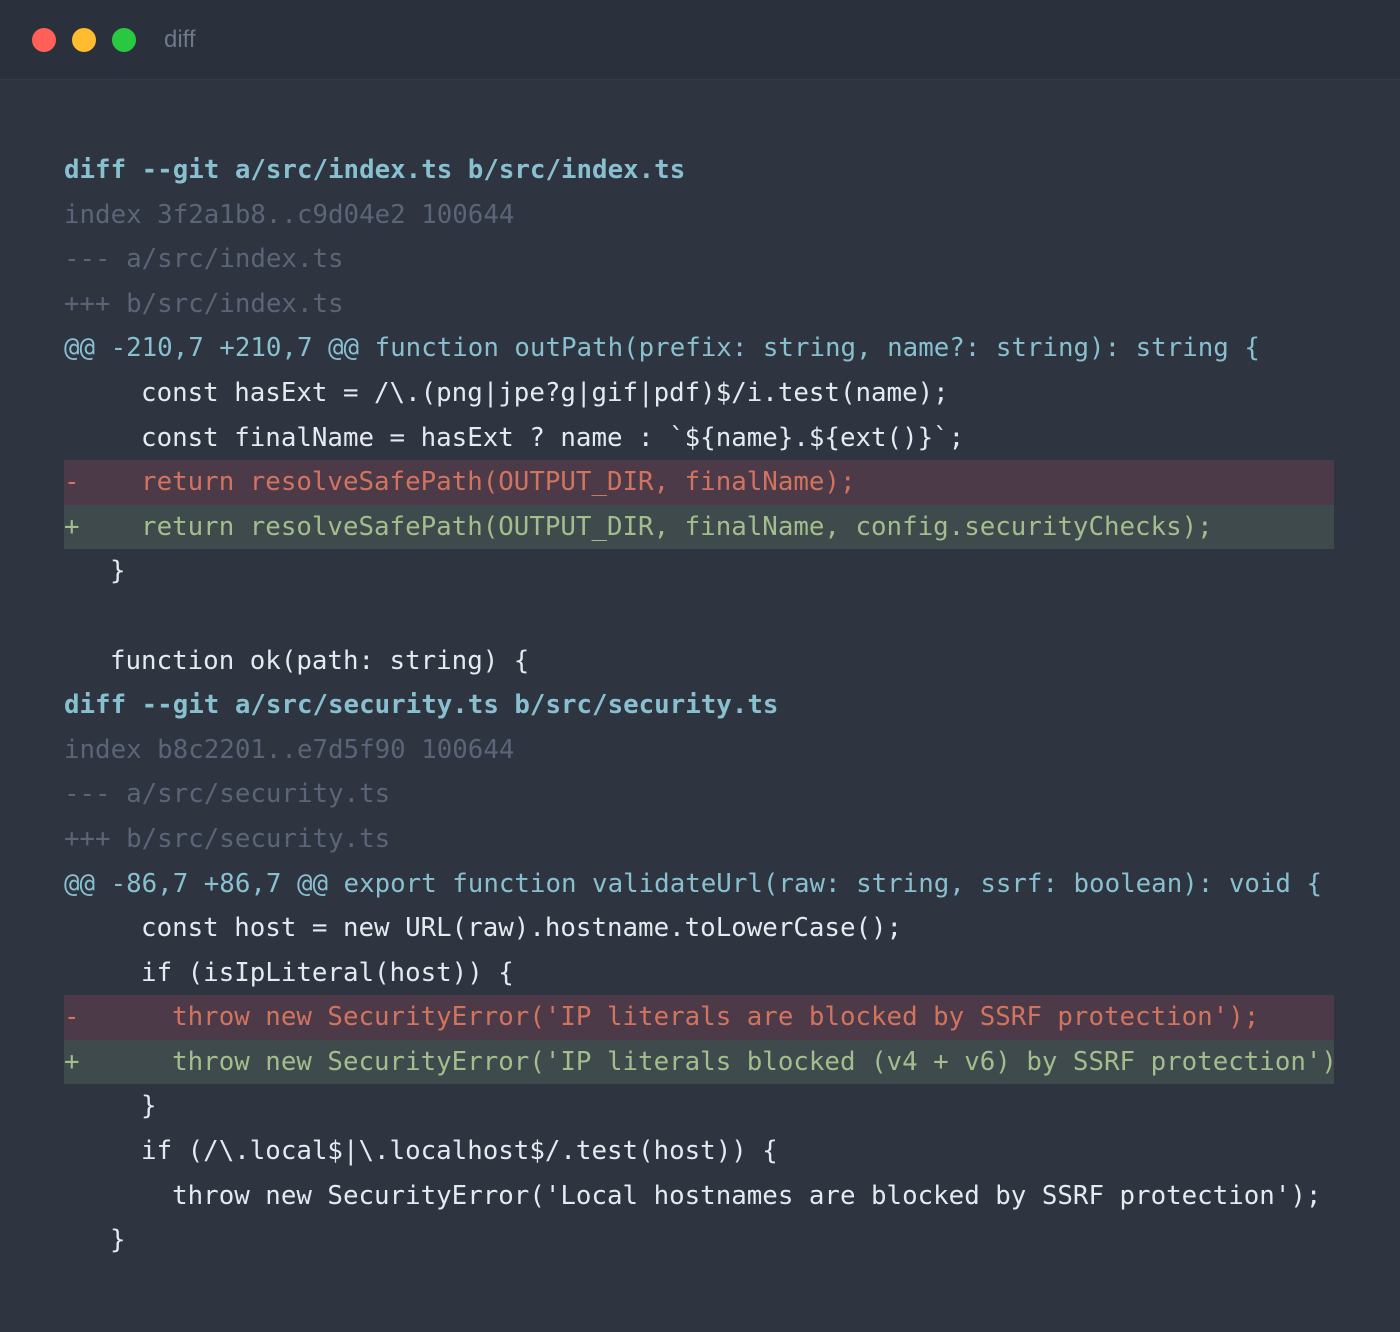 The image size is (1400, 1332). I want to click on diff-line-text: --- a/src/index.ts, so click(204, 259).